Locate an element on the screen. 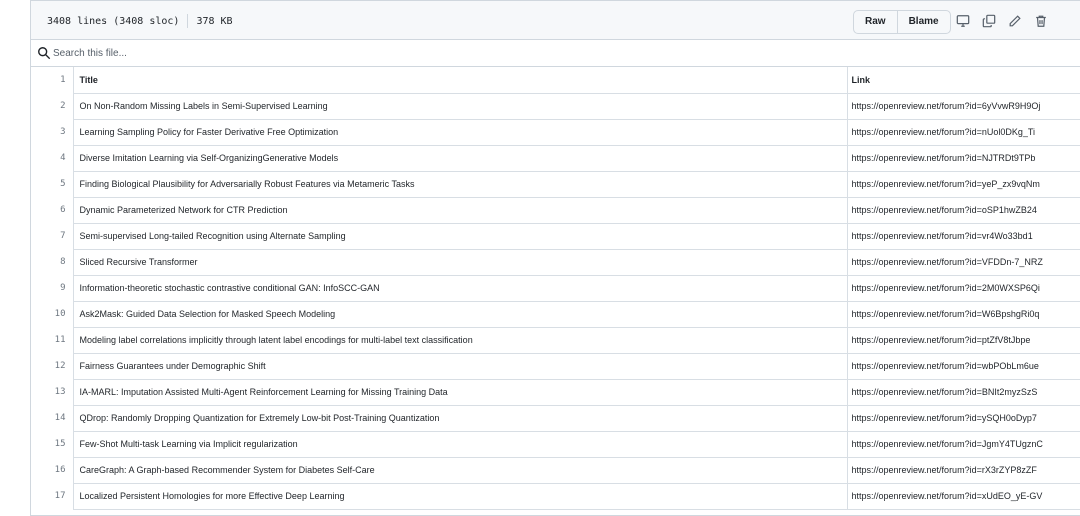 The width and height of the screenshot is (1080, 516). divider is located at coordinates (188, 21).